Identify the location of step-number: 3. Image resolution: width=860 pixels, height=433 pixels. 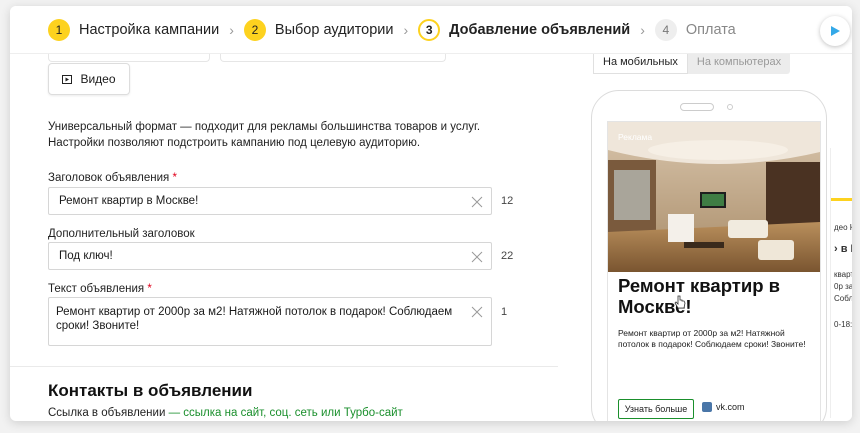
(429, 29).